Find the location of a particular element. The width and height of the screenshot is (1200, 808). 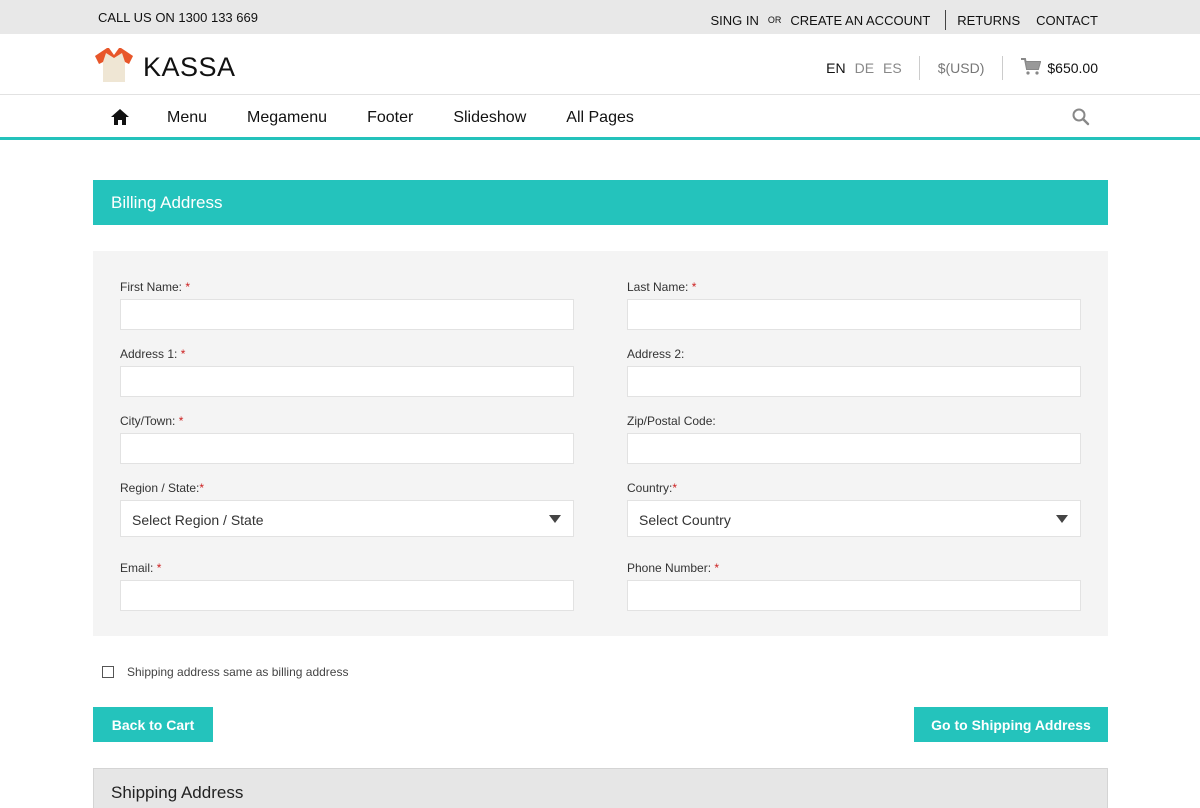

nav-item-footer: Footer is located at coordinates (390, 118).